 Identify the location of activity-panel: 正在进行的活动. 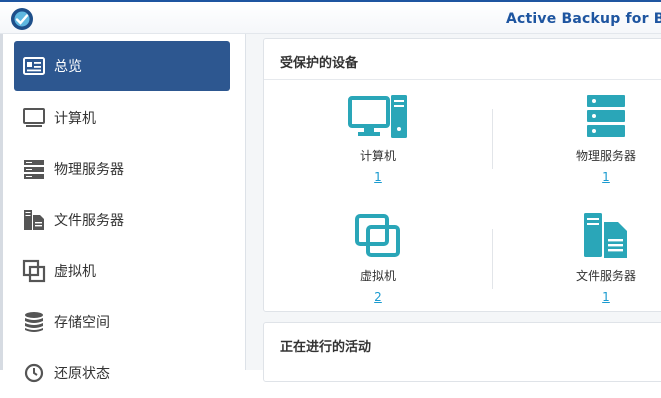
(462, 352).